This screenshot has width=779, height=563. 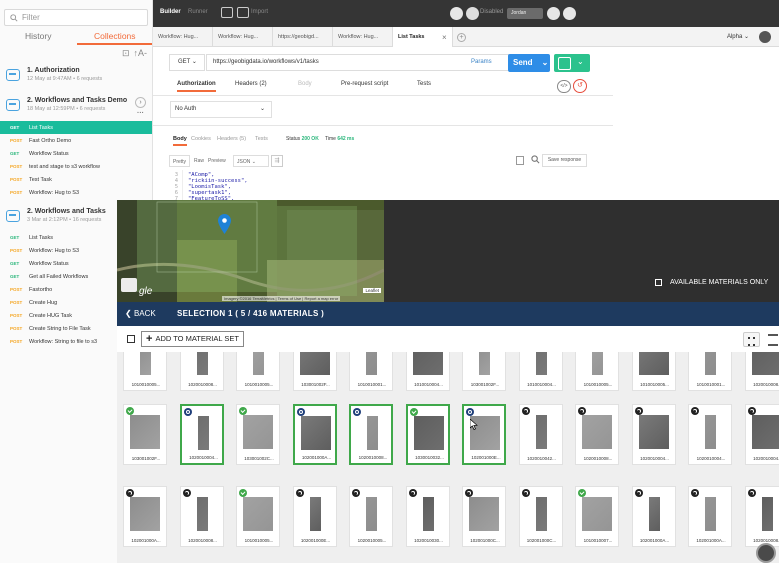 What do you see at coordinates (201, 139) in the screenshot?
I see `response-tab-cookies: Cookies` at bounding box center [201, 139].